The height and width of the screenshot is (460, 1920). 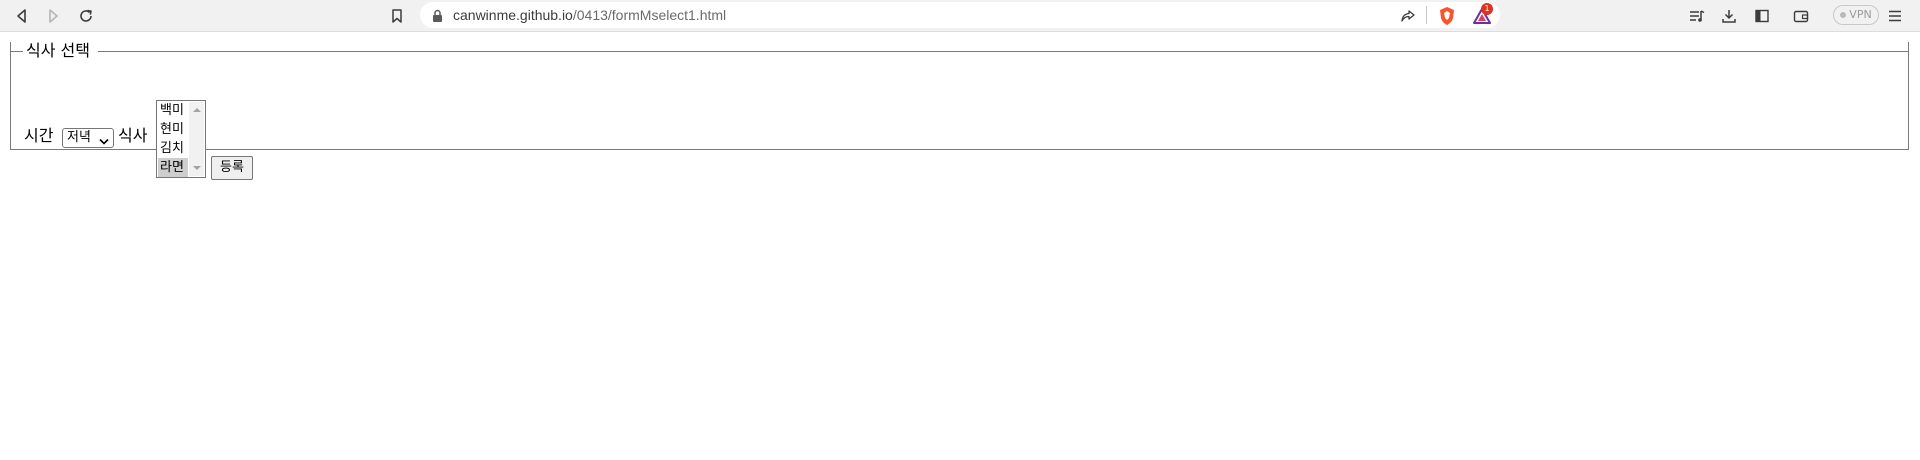 What do you see at coordinates (1895, 16) in the screenshot?
I see `menu-icon` at bounding box center [1895, 16].